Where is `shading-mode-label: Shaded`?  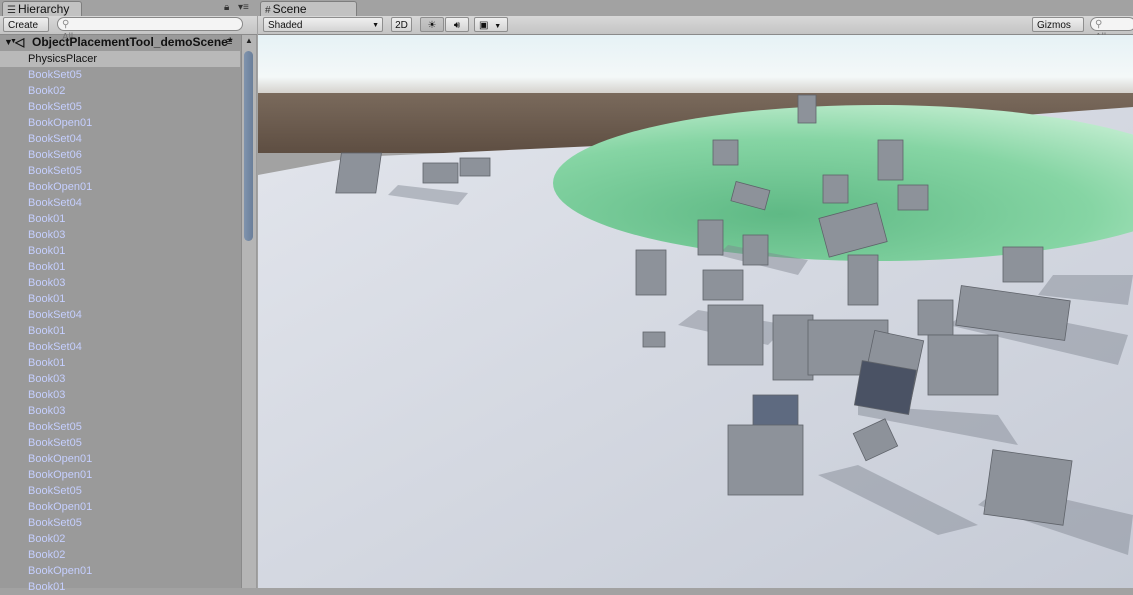
shading-mode-label: Shaded is located at coordinates (285, 25).